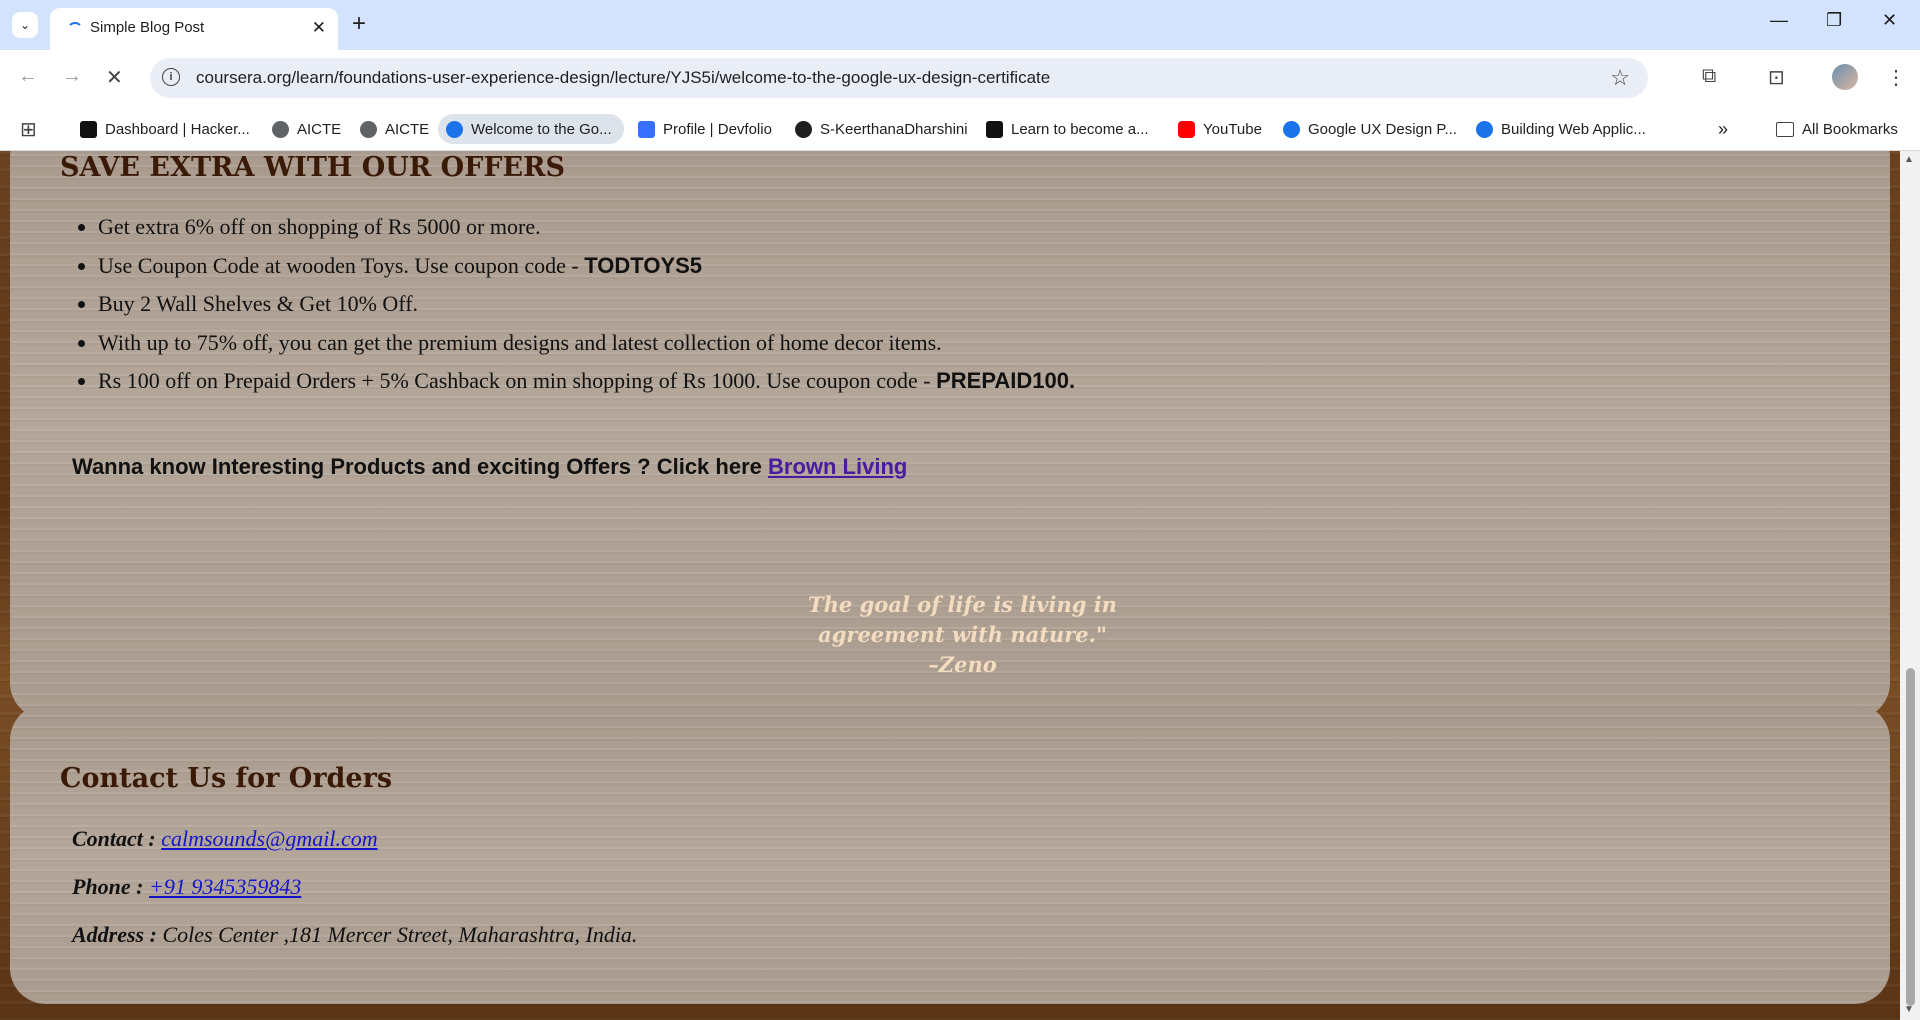  Describe the element at coordinates (1186, 129) in the screenshot. I see `youtube-icon` at that location.